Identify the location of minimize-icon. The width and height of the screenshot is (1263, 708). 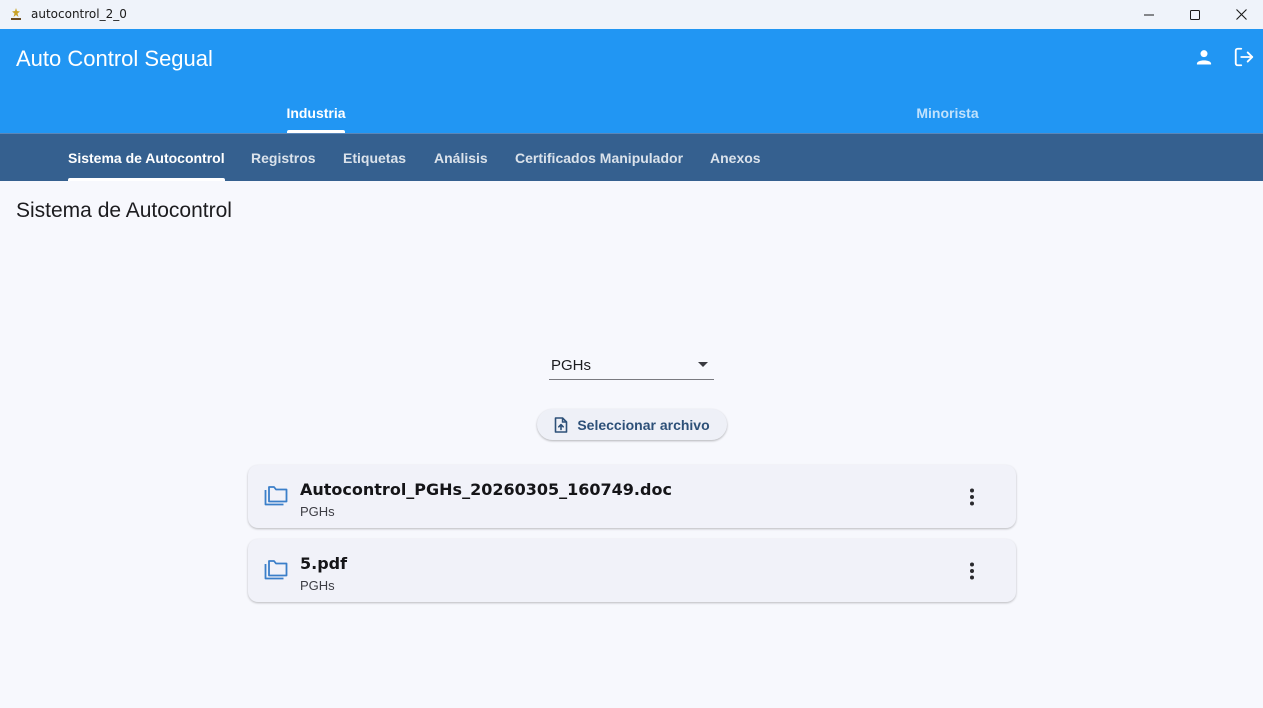
(1149, 14).